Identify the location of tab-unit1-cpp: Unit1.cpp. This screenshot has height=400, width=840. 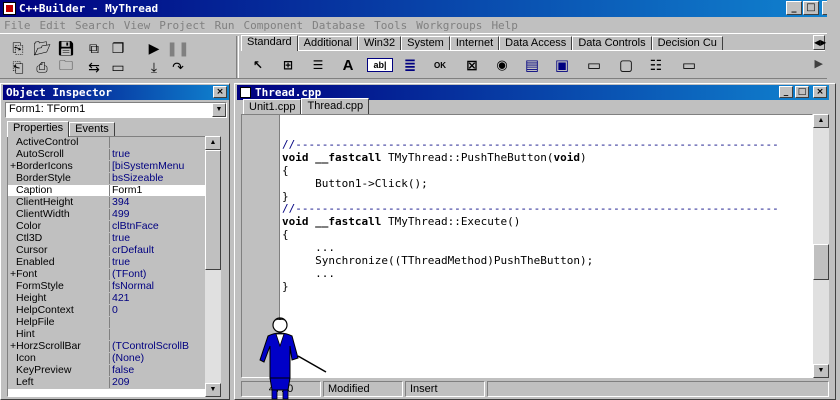
(272, 106).